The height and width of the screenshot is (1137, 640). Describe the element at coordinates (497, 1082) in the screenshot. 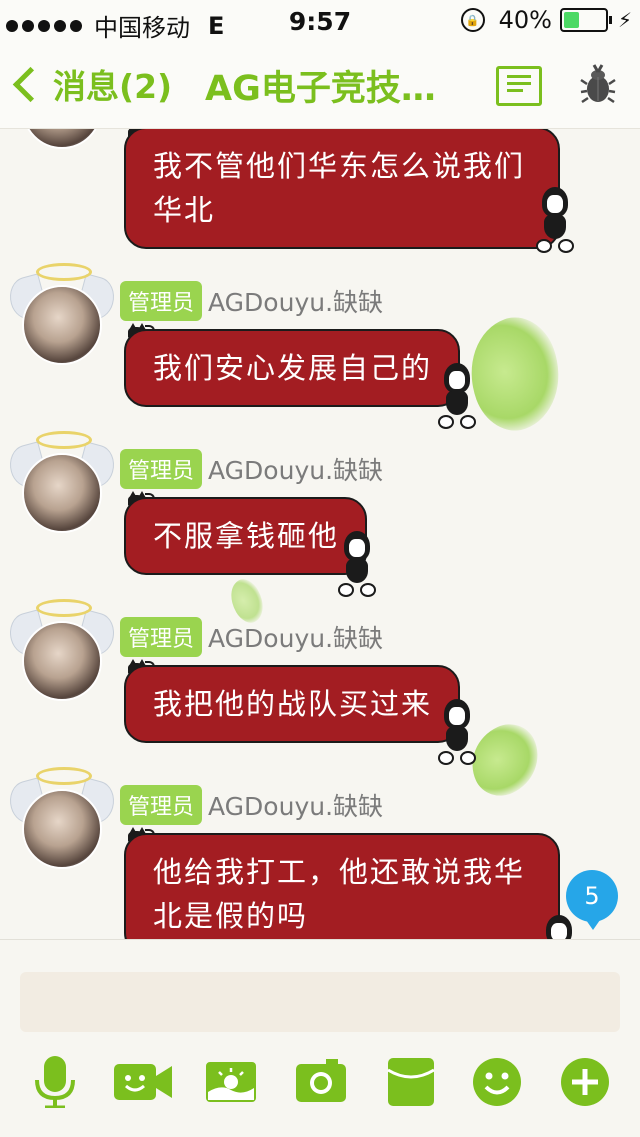

I see `emoji-icon` at that location.